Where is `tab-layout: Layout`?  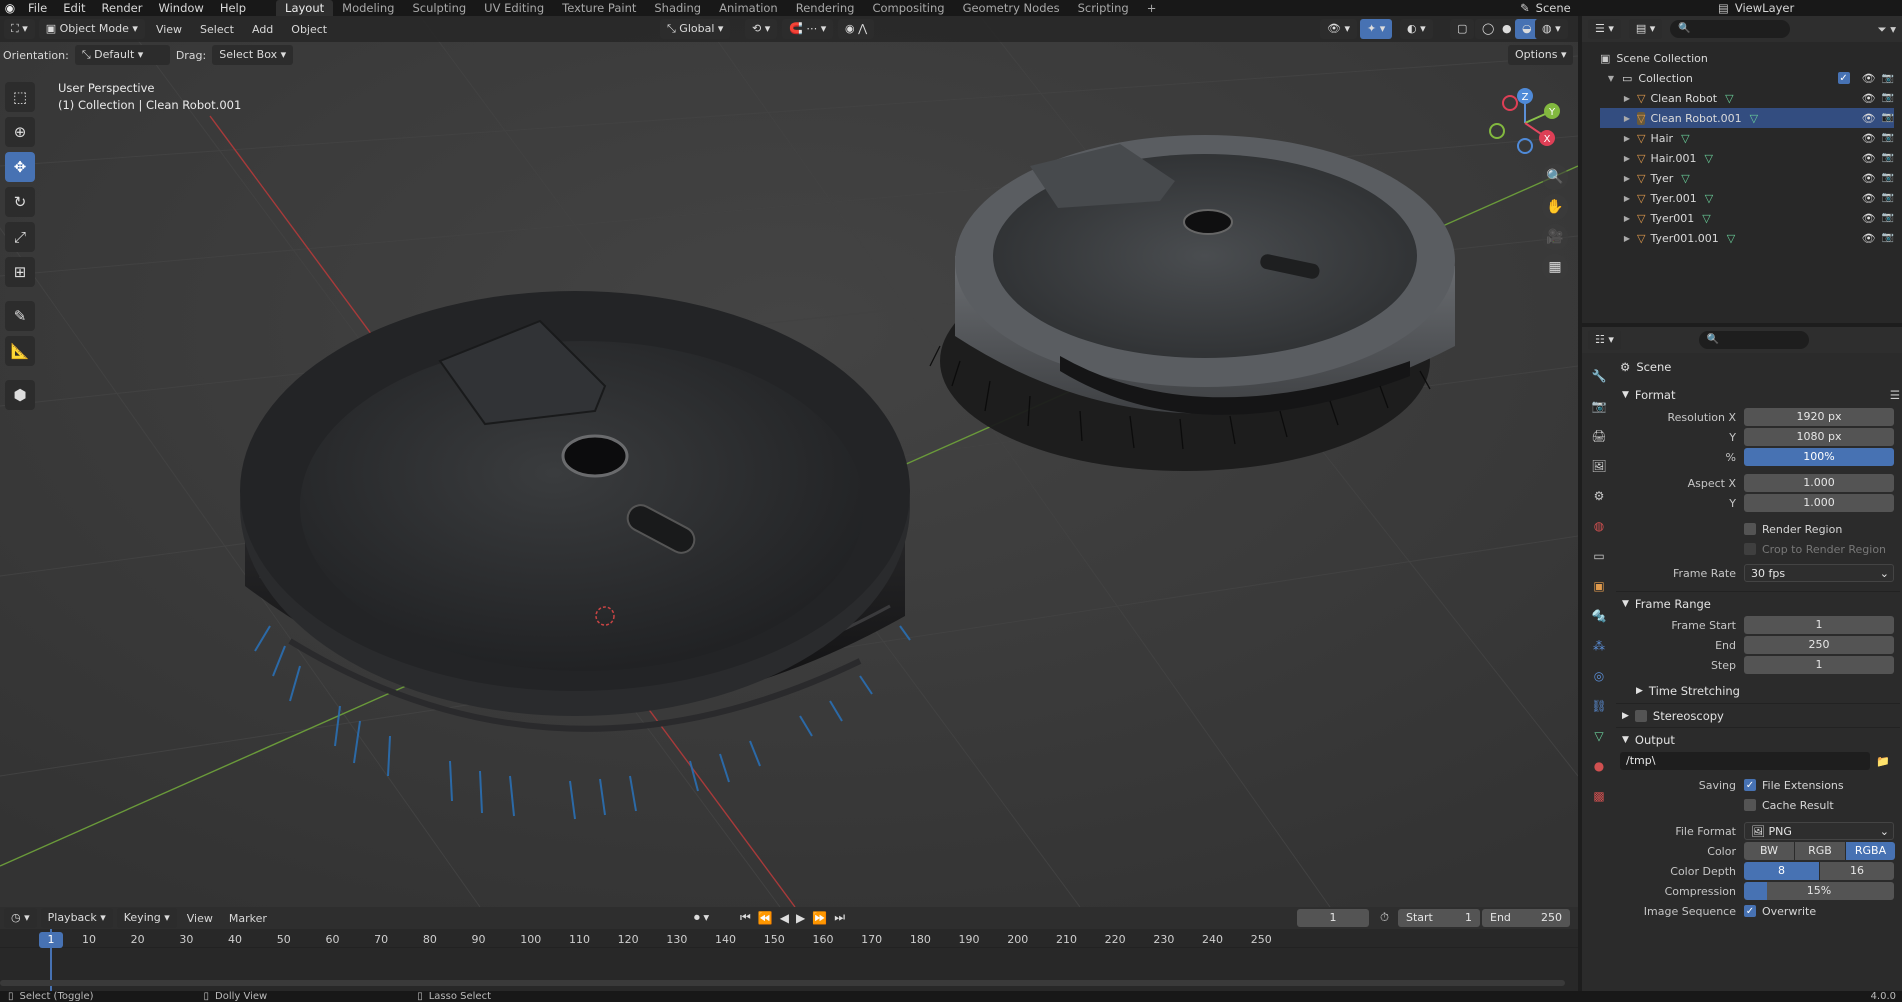 tab-layout: Layout is located at coordinates (305, 8).